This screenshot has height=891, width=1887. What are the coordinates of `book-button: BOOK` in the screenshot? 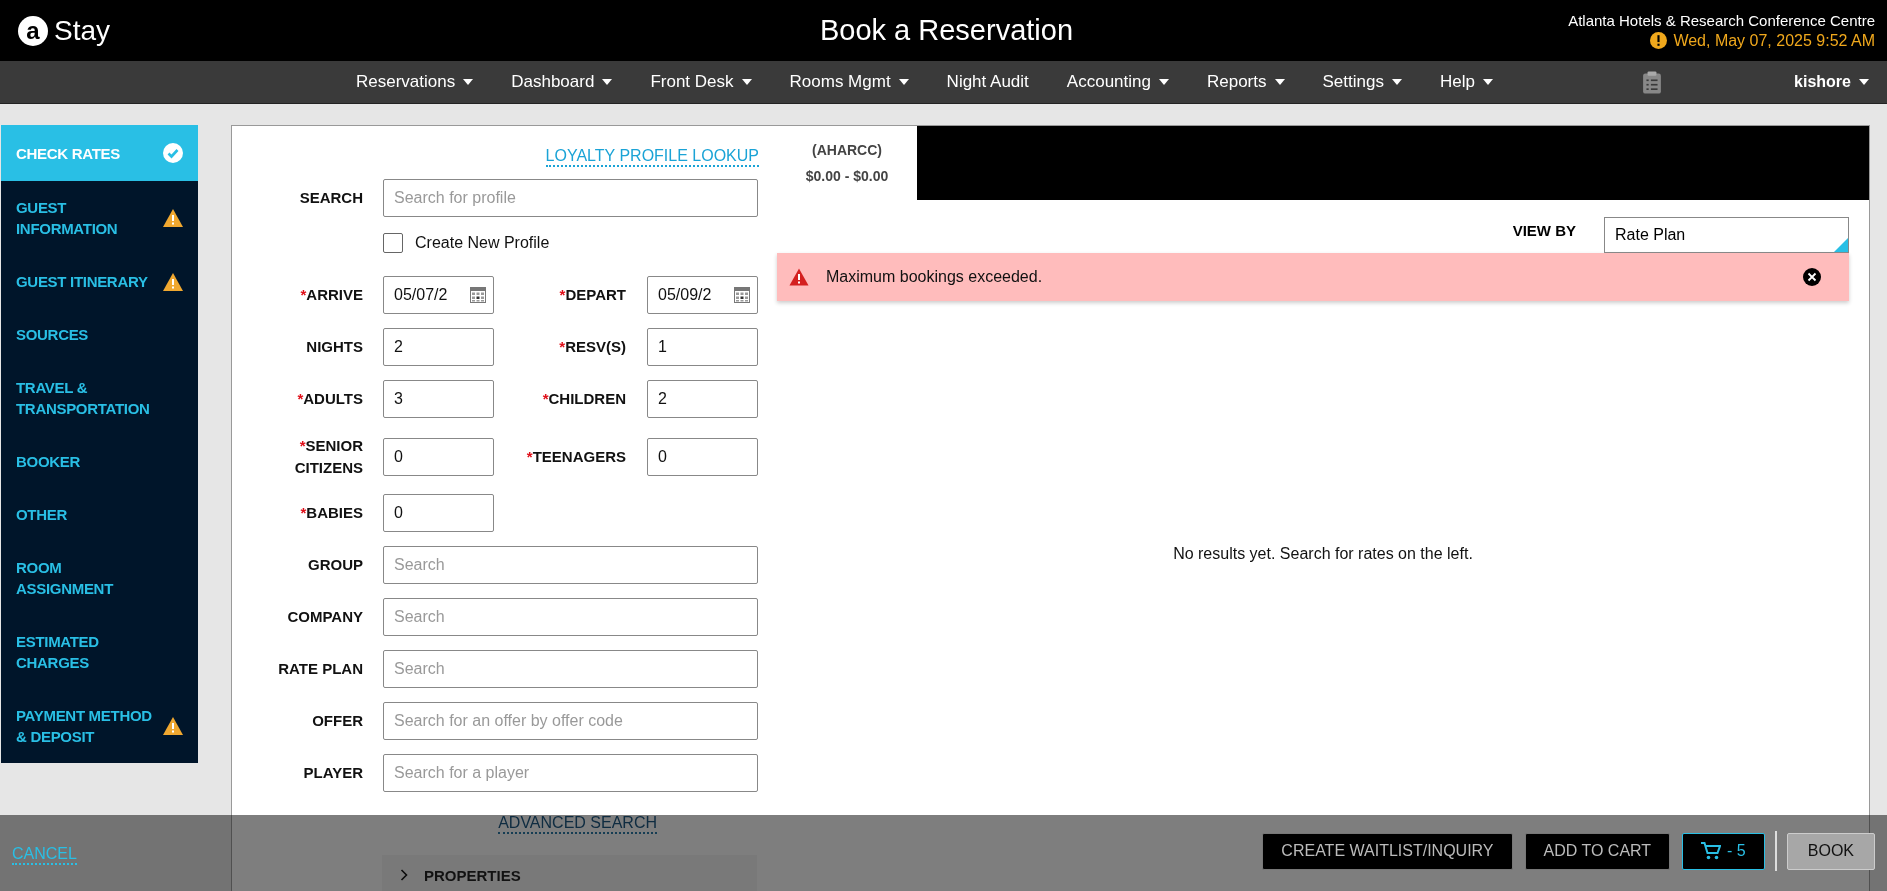 It's located at (1830, 851).